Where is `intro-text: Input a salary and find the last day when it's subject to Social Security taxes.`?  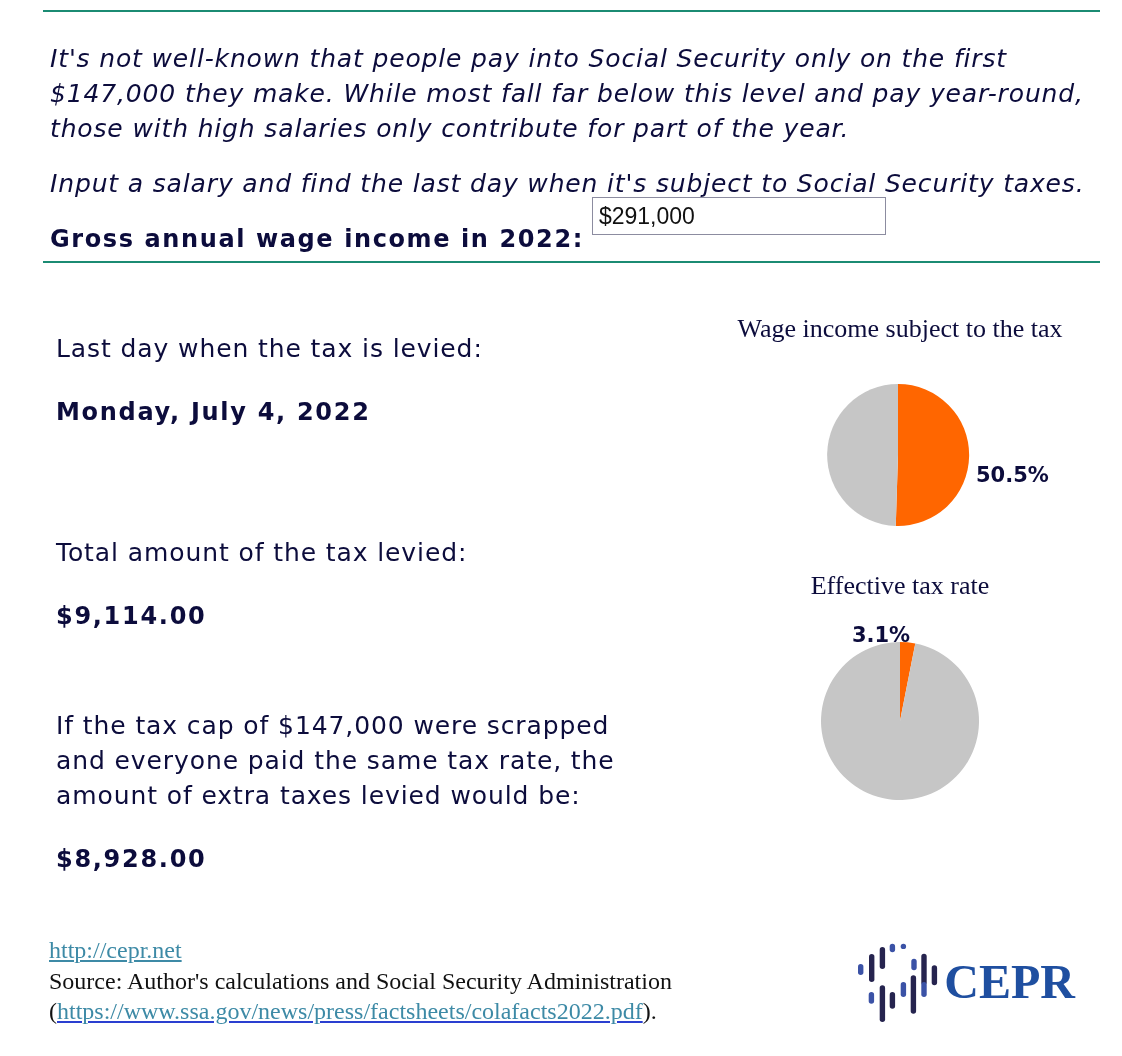
intro-text: Input a salary and find the last day when it's subject to Social Security taxes. is located at coordinates (568, 184).